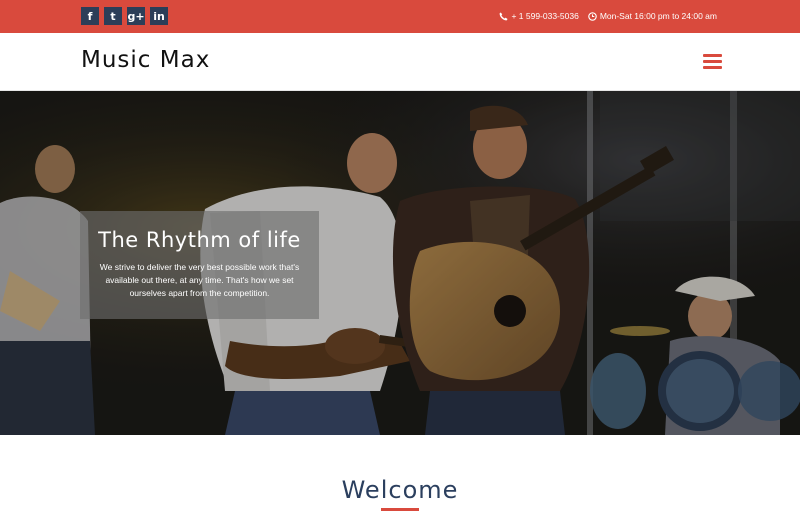  Describe the element at coordinates (90, 16) in the screenshot. I see `facebook-icon: f` at that location.